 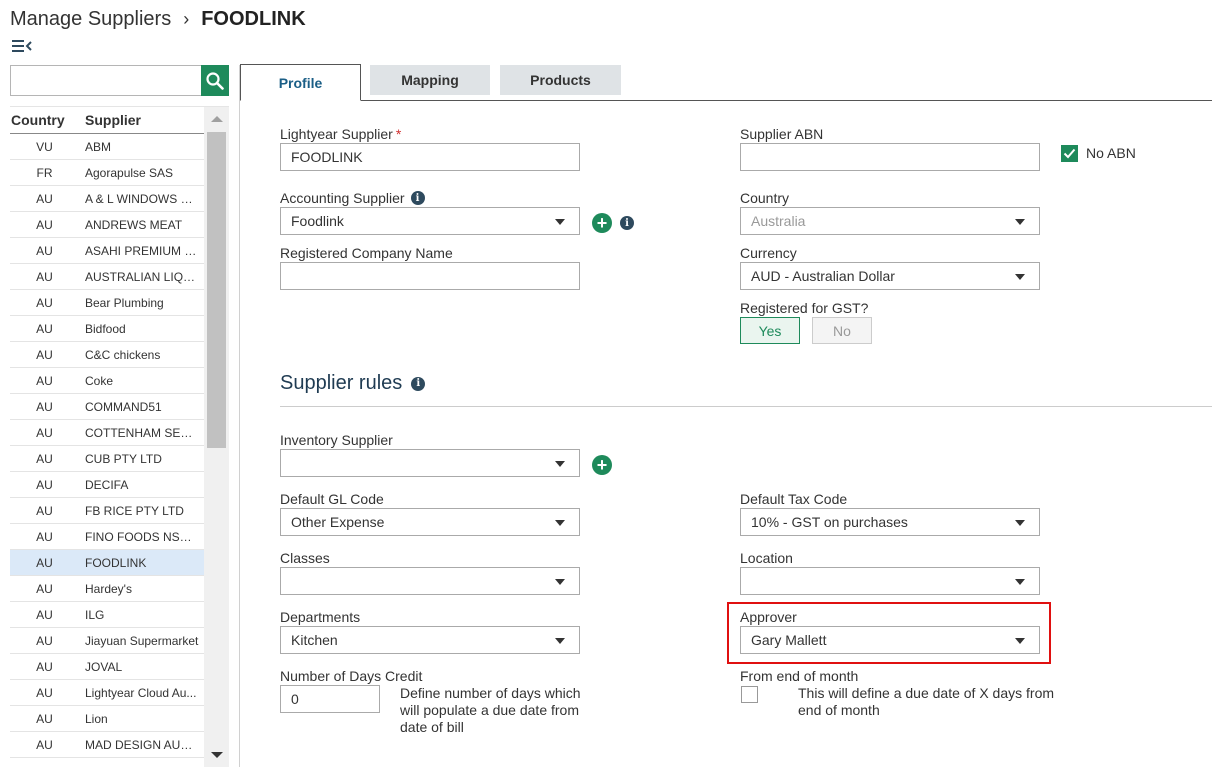 I want to click on currency-select: AUD - Australian Dollar, so click(x=890, y=276).